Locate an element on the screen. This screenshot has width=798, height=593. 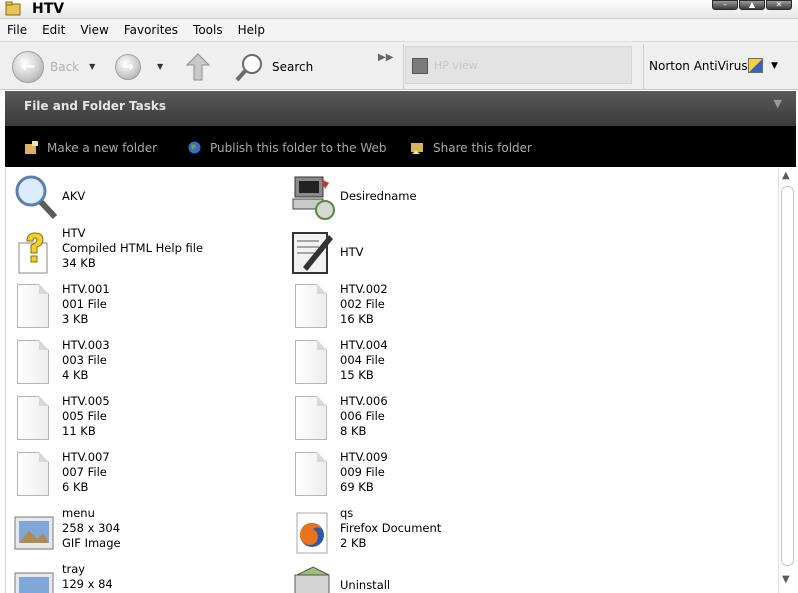
forward-dropdown-icon: ▼ is located at coordinates (160, 66).